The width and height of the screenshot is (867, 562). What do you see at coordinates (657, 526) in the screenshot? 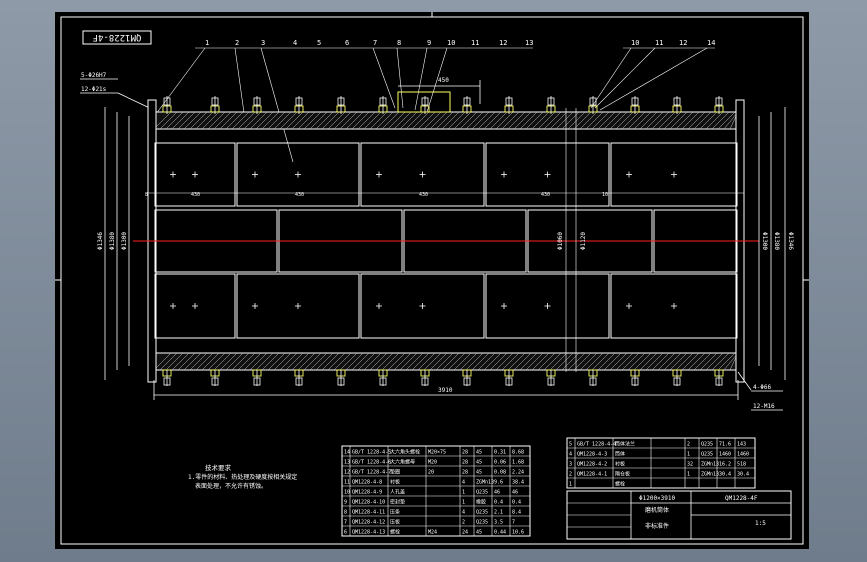
I see `title-part-name: 非标准件` at bounding box center [657, 526].